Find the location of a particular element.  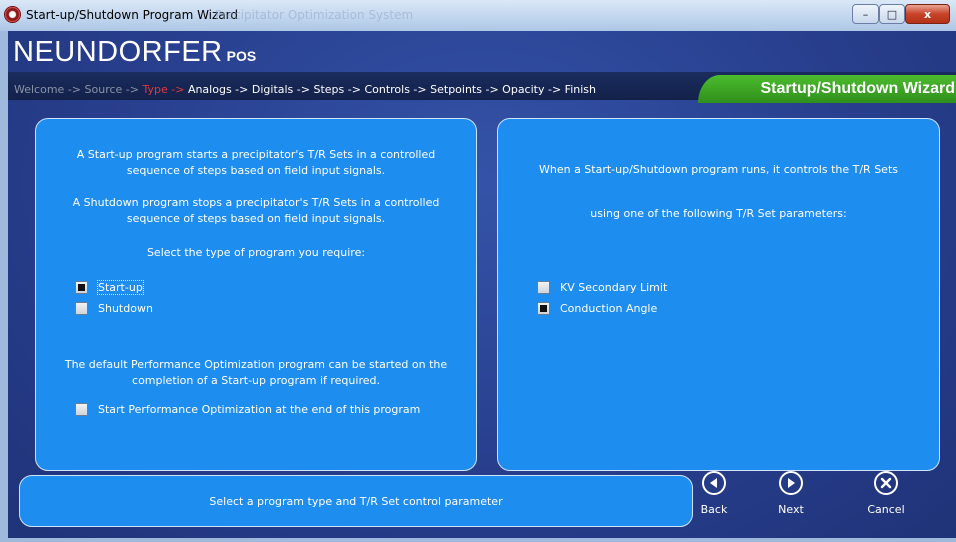

maximize-button: □ is located at coordinates (892, 14).